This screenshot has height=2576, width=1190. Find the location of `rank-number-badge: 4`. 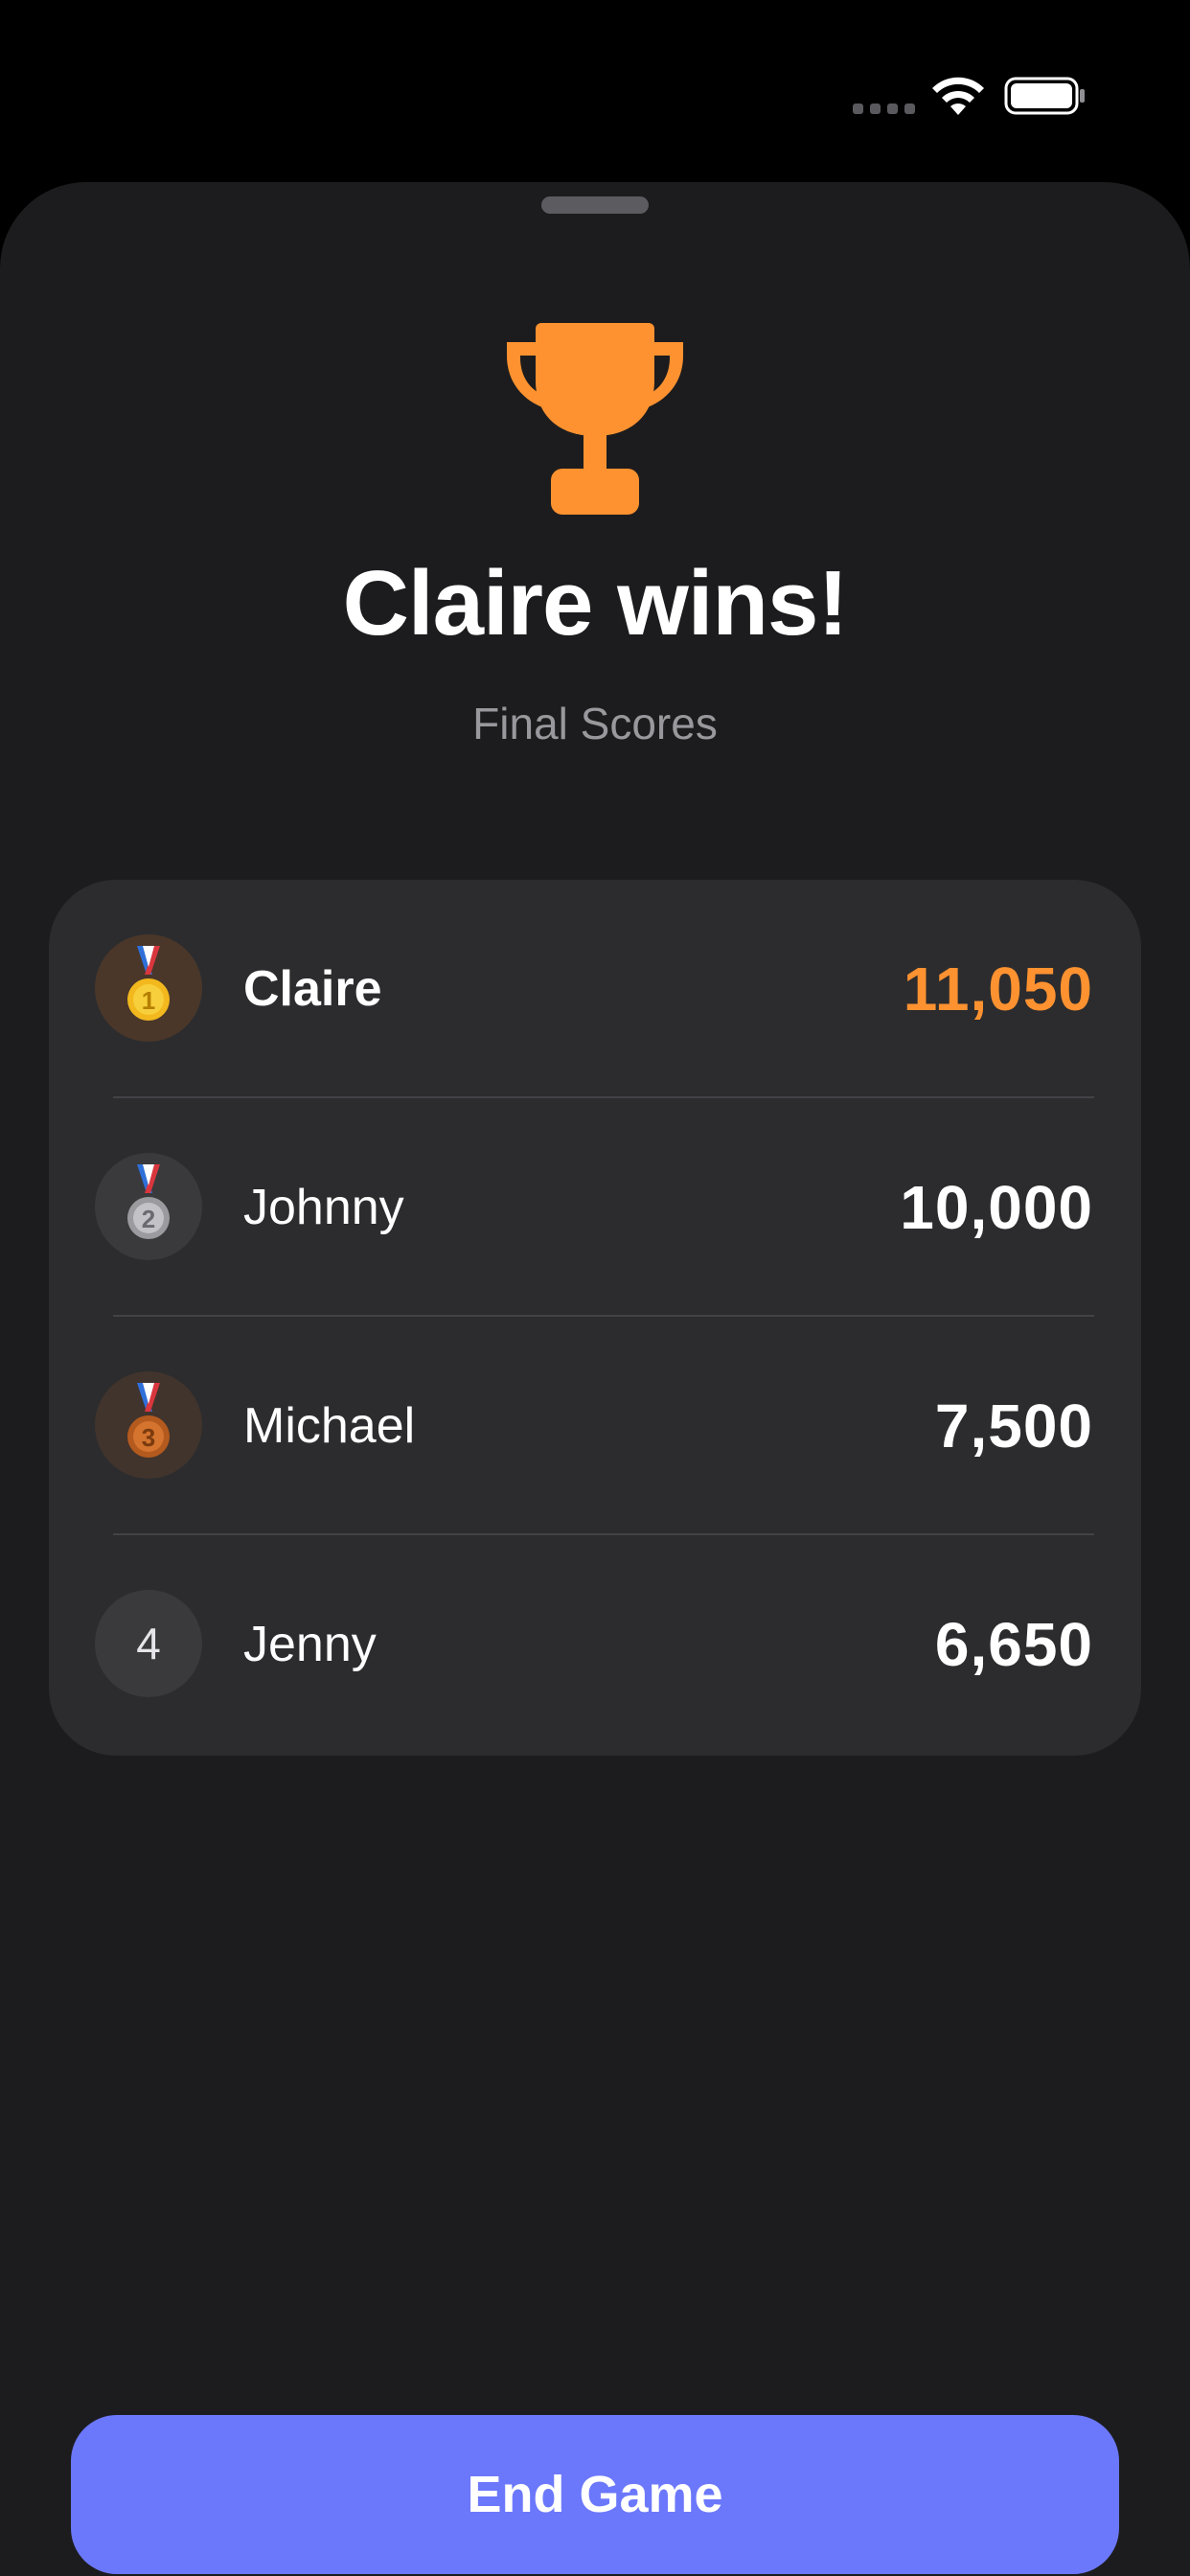

rank-number-badge: 4 is located at coordinates (148, 1644).